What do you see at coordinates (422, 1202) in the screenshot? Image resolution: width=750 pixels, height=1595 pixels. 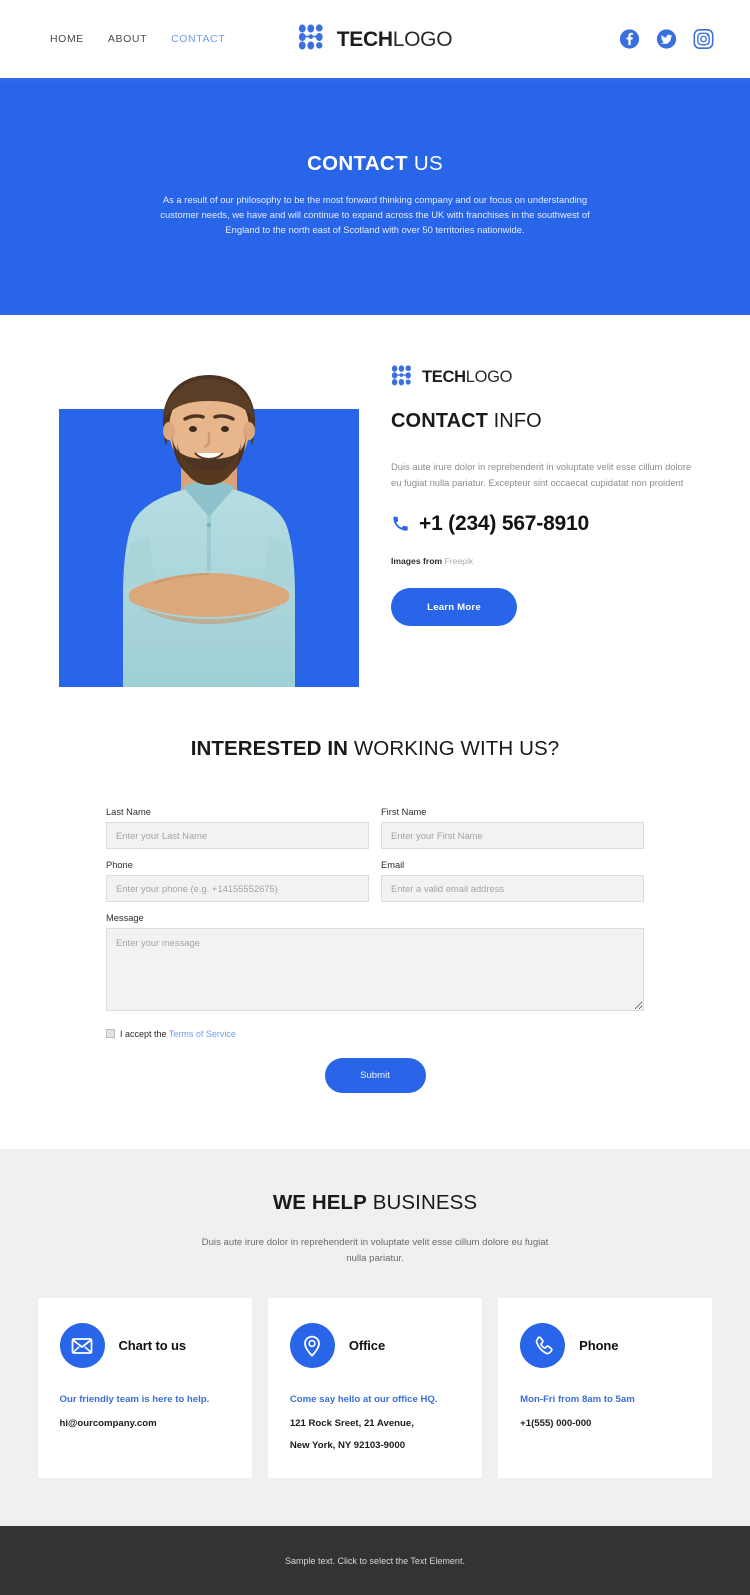 I see `help-heading-light: BUSINESS` at bounding box center [422, 1202].